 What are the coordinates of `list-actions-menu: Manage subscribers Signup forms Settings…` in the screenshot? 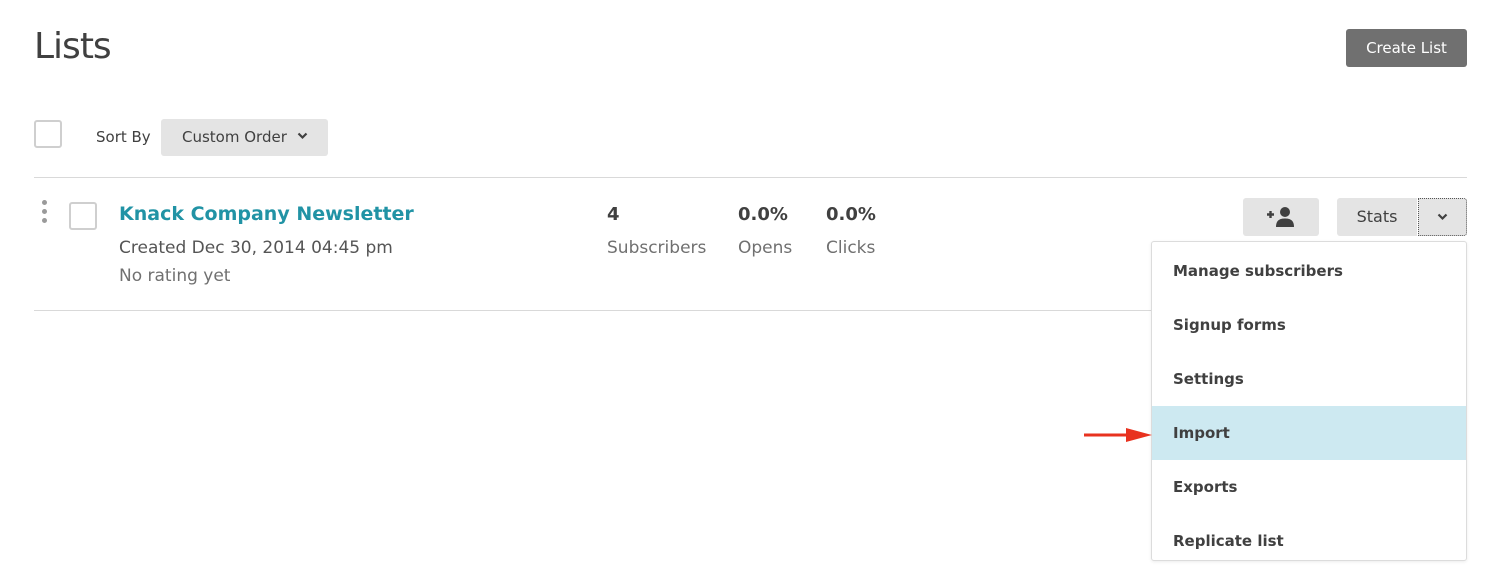 It's located at (1309, 401).